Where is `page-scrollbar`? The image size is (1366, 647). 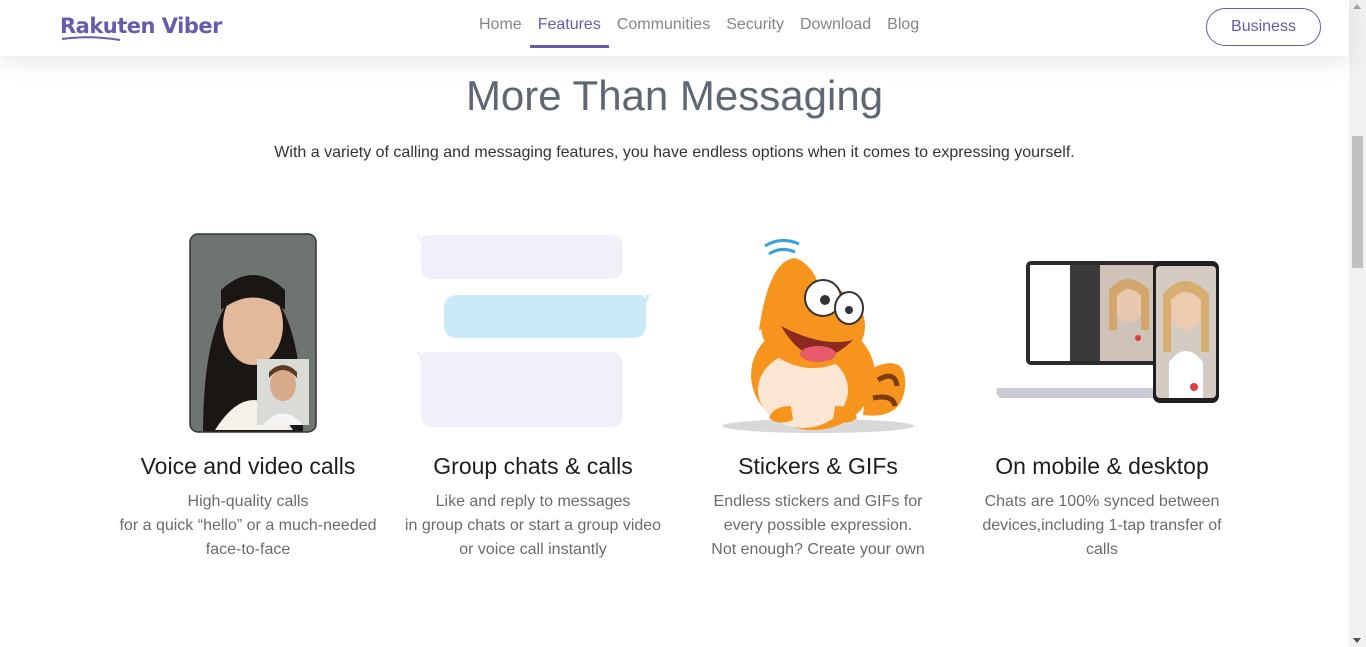 page-scrollbar is located at coordinates (1357, 323).